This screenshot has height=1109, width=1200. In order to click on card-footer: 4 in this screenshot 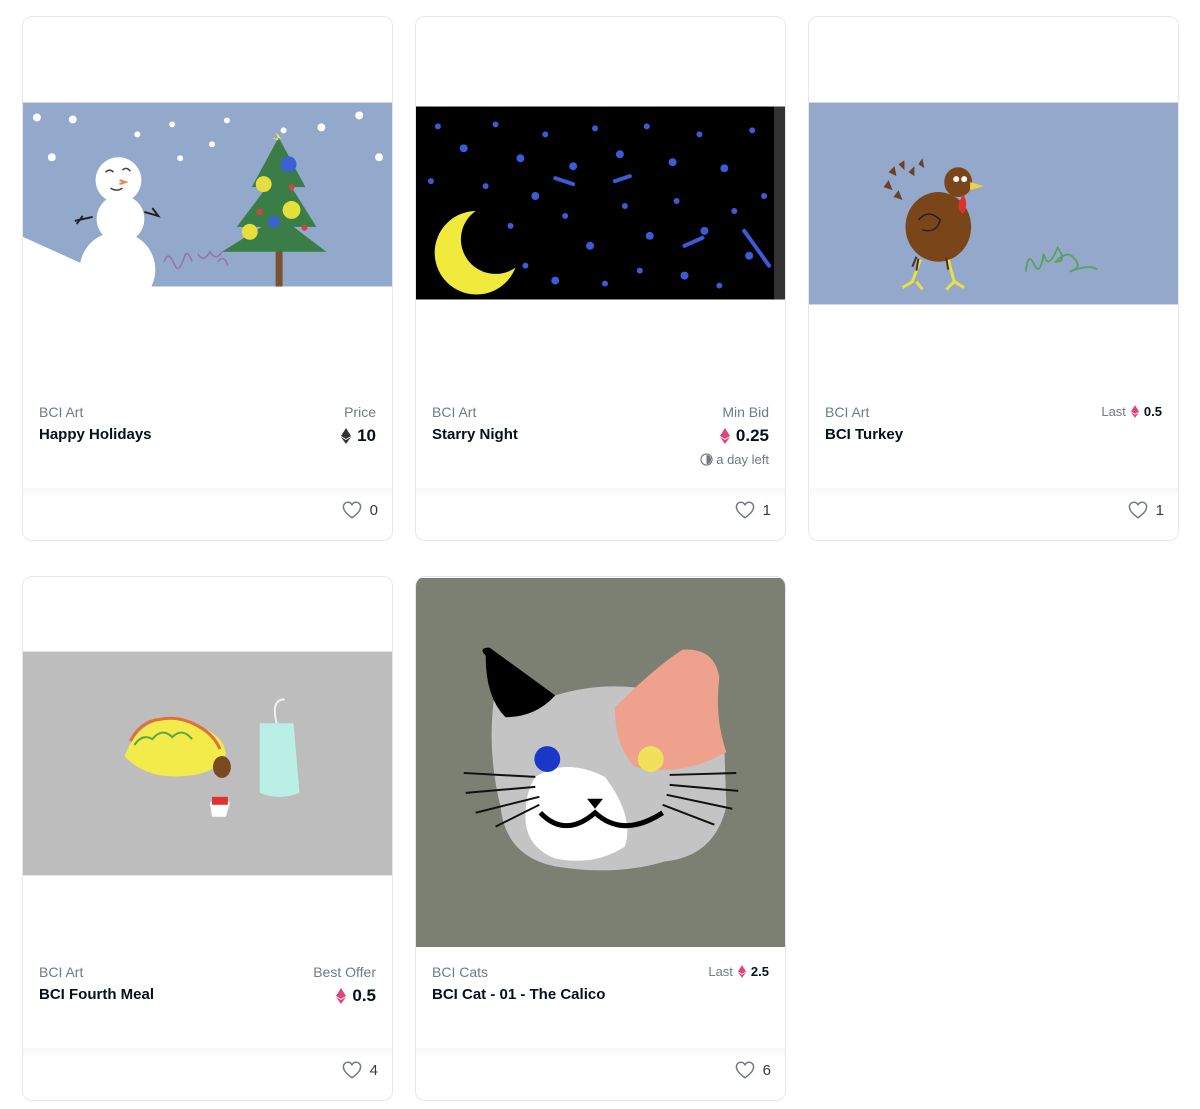, I will do `click(207, 1074)`.